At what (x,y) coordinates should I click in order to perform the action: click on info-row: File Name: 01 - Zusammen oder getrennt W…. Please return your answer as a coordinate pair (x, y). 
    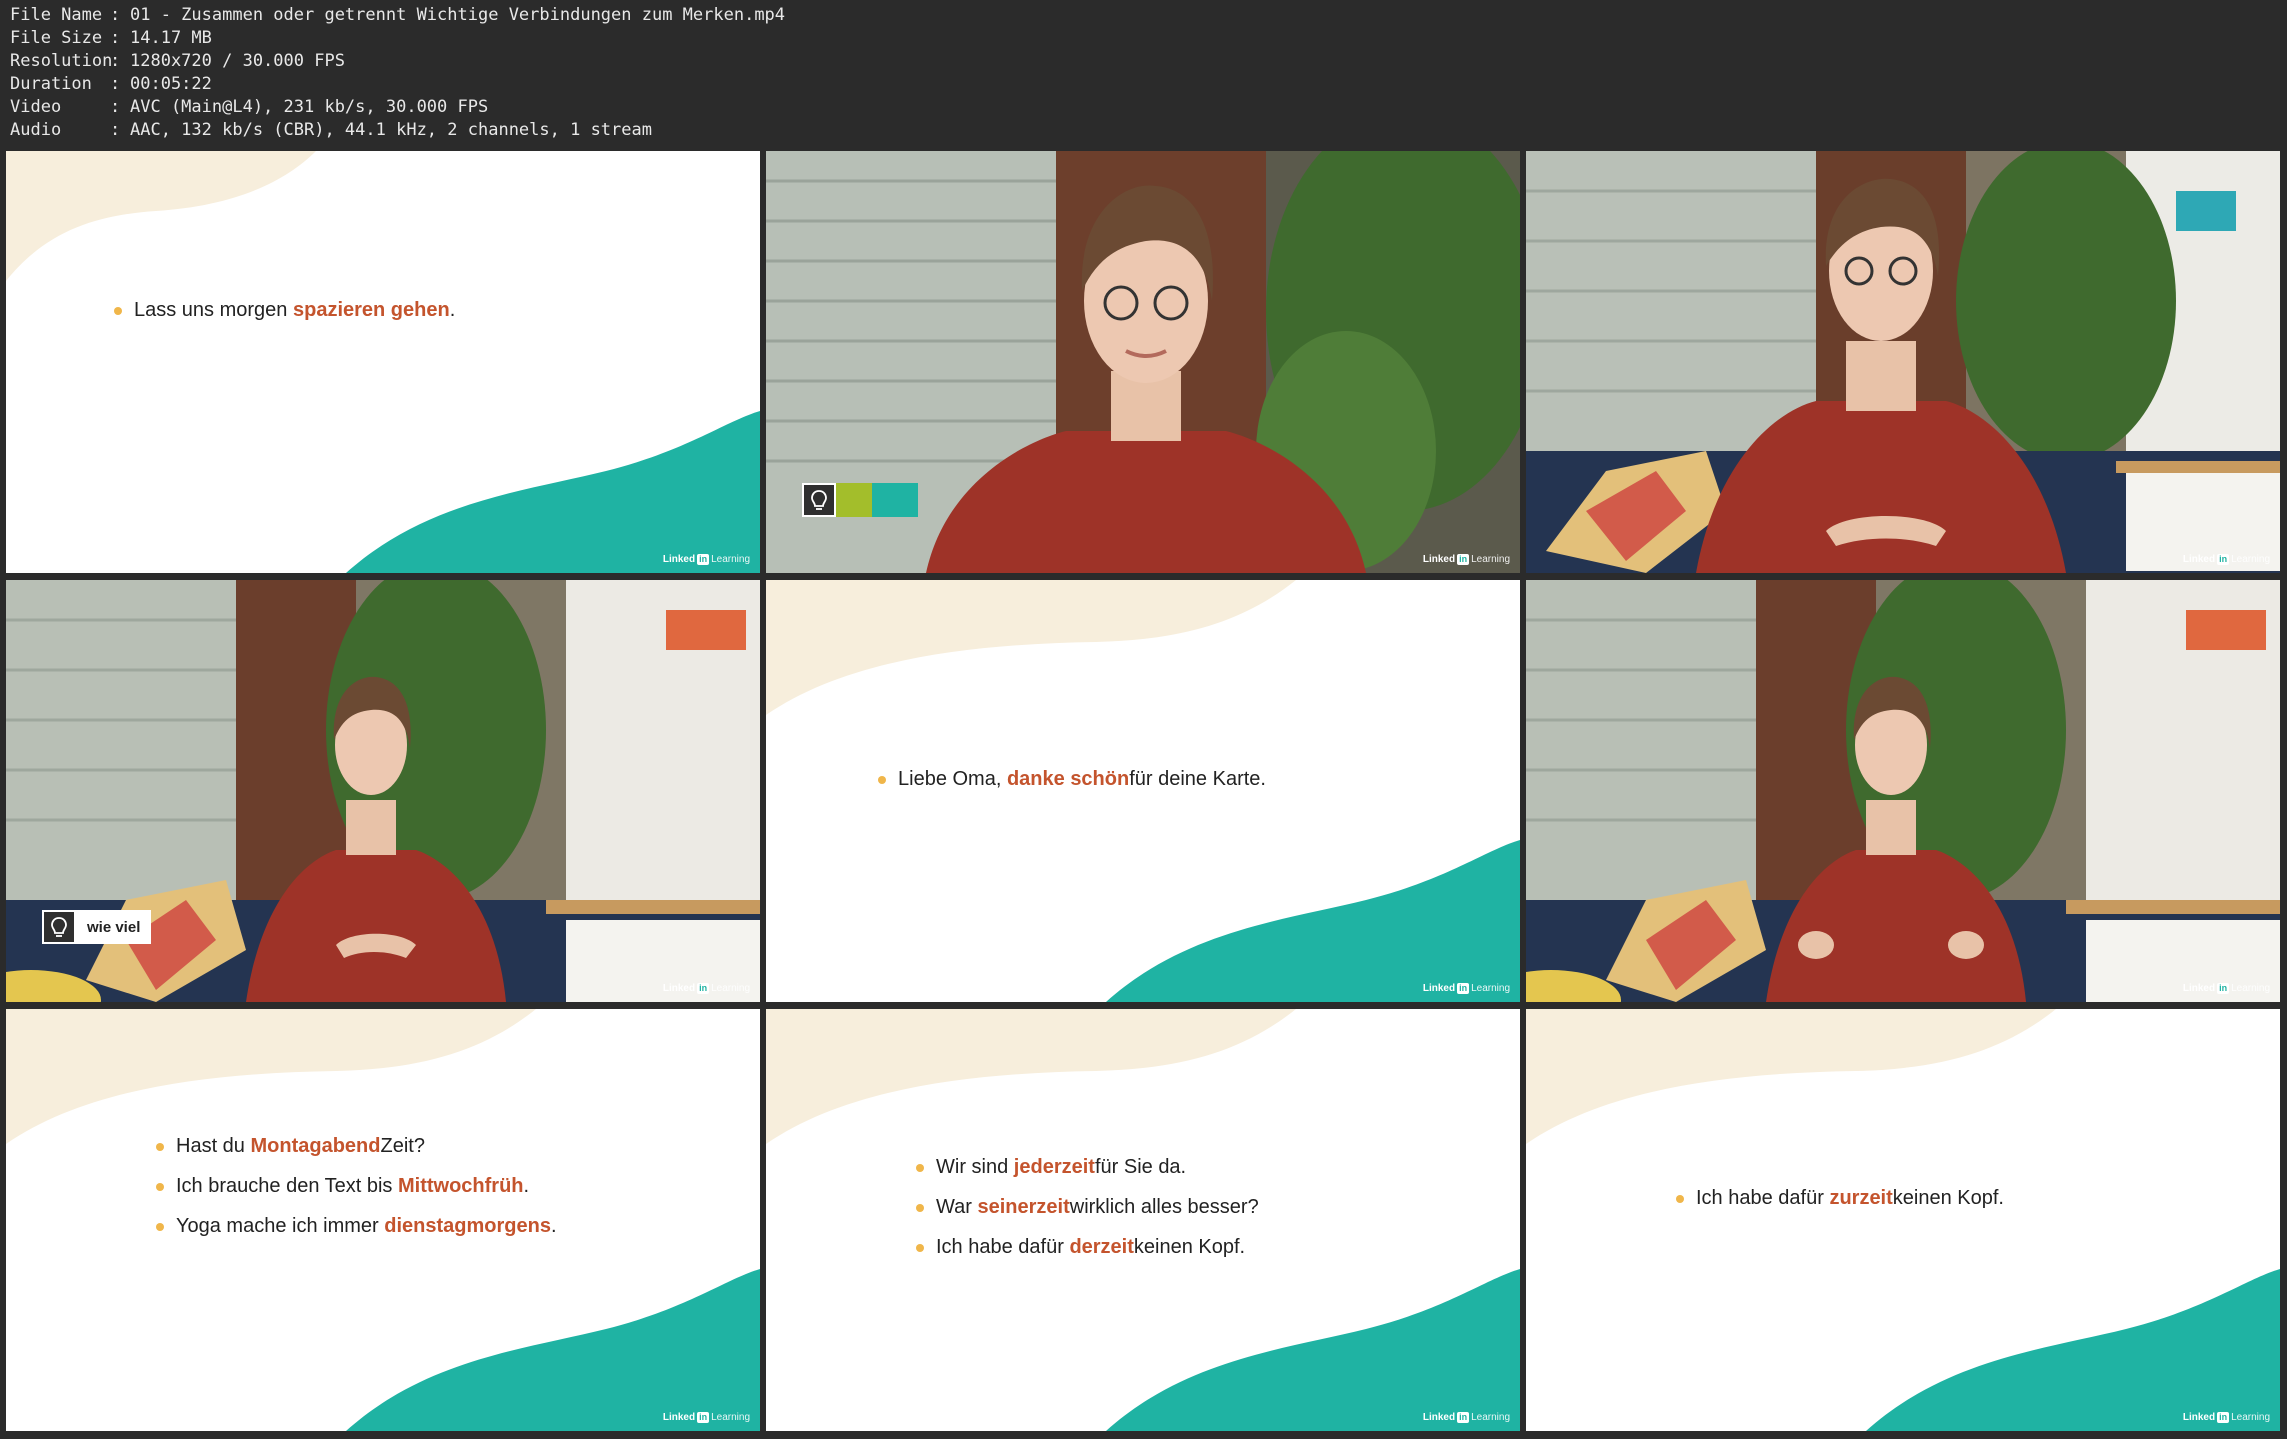
    Looking at the image, I should click on (398, 15).